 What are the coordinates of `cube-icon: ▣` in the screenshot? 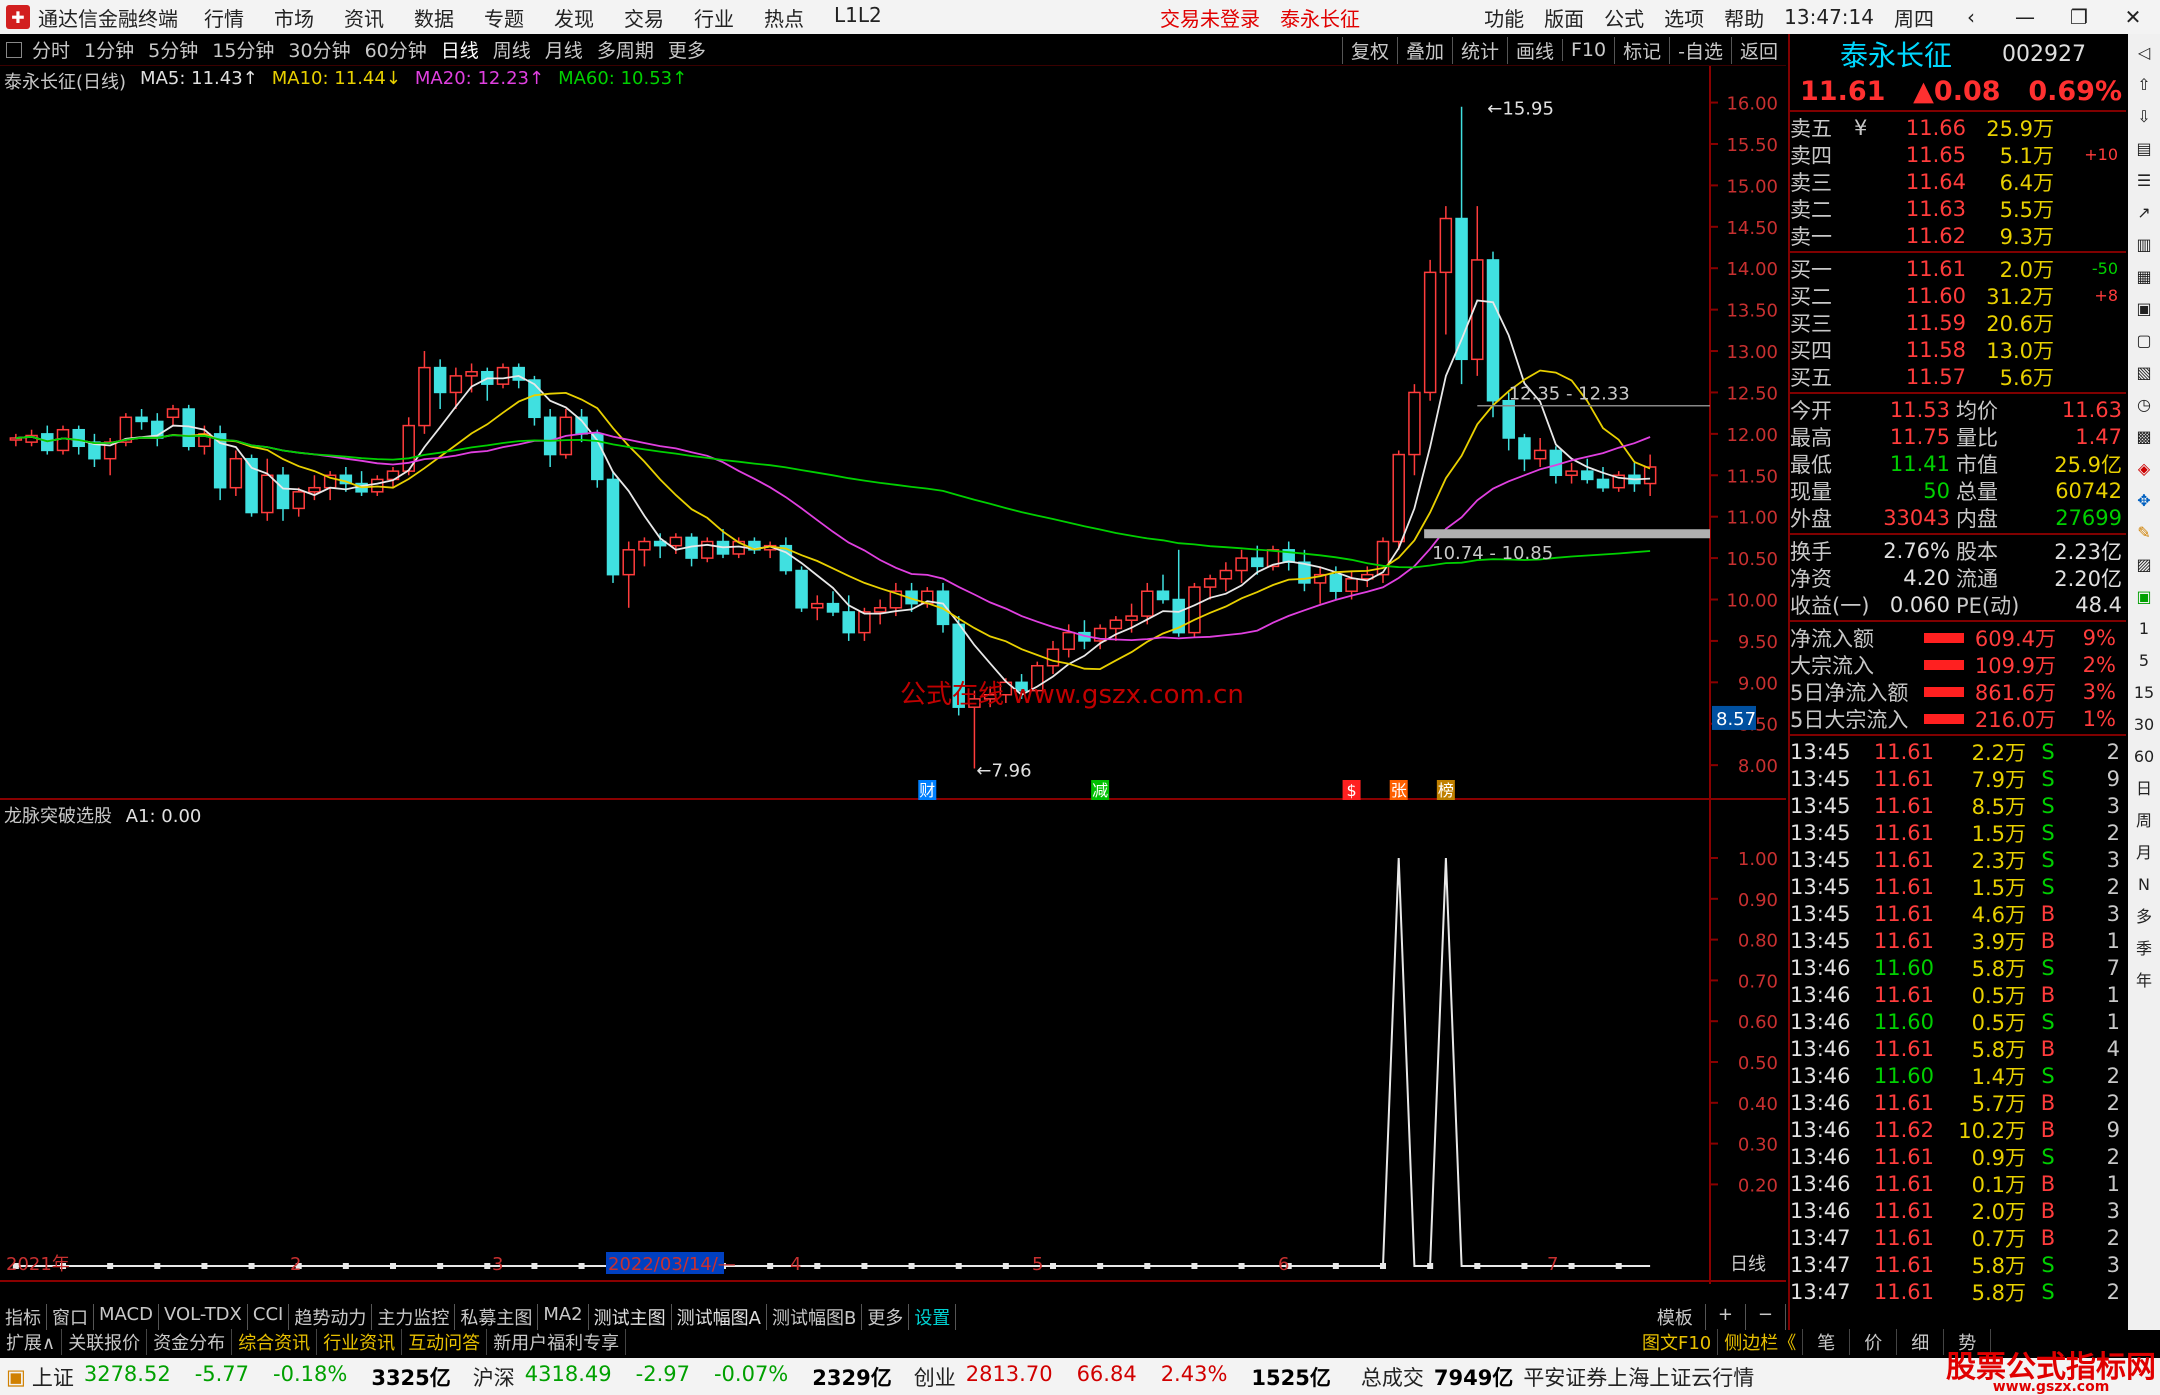 It's located at (2143, 597).